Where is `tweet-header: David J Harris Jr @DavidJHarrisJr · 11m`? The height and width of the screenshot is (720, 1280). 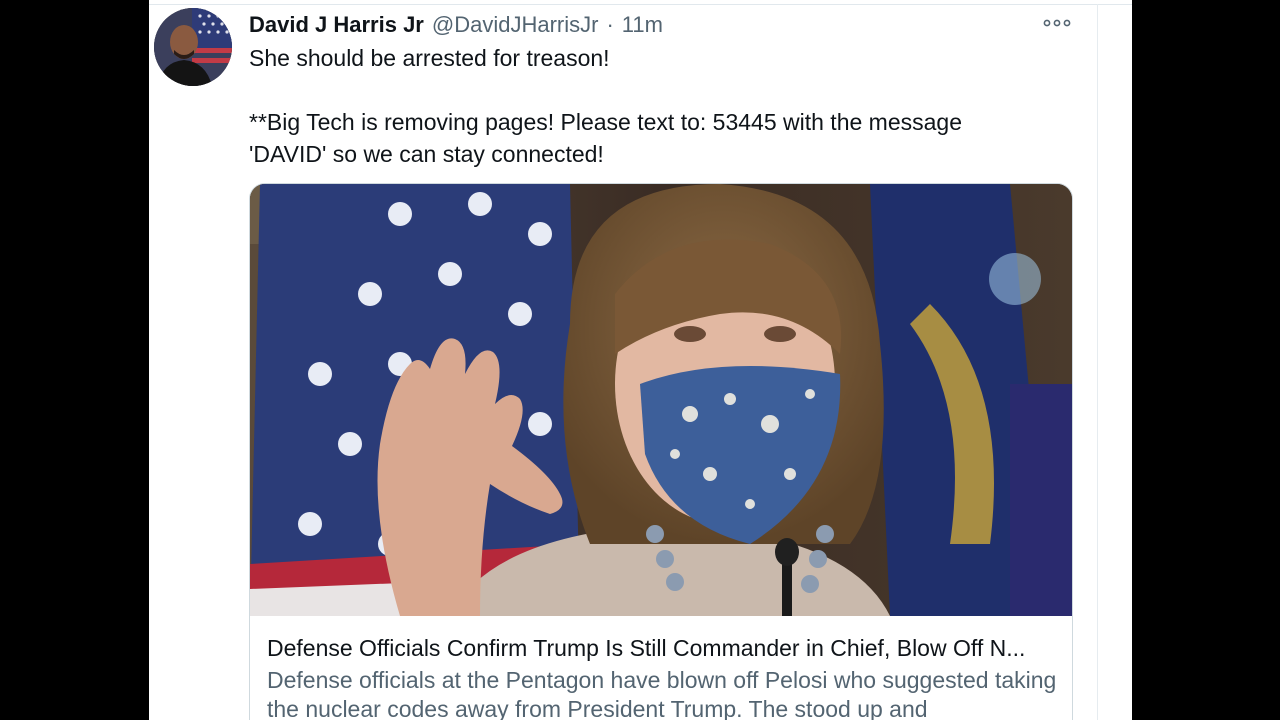 tweet-header: David J Harris Jr @DavidJHarrisJr · 11m is located at coordinates (456, 25).